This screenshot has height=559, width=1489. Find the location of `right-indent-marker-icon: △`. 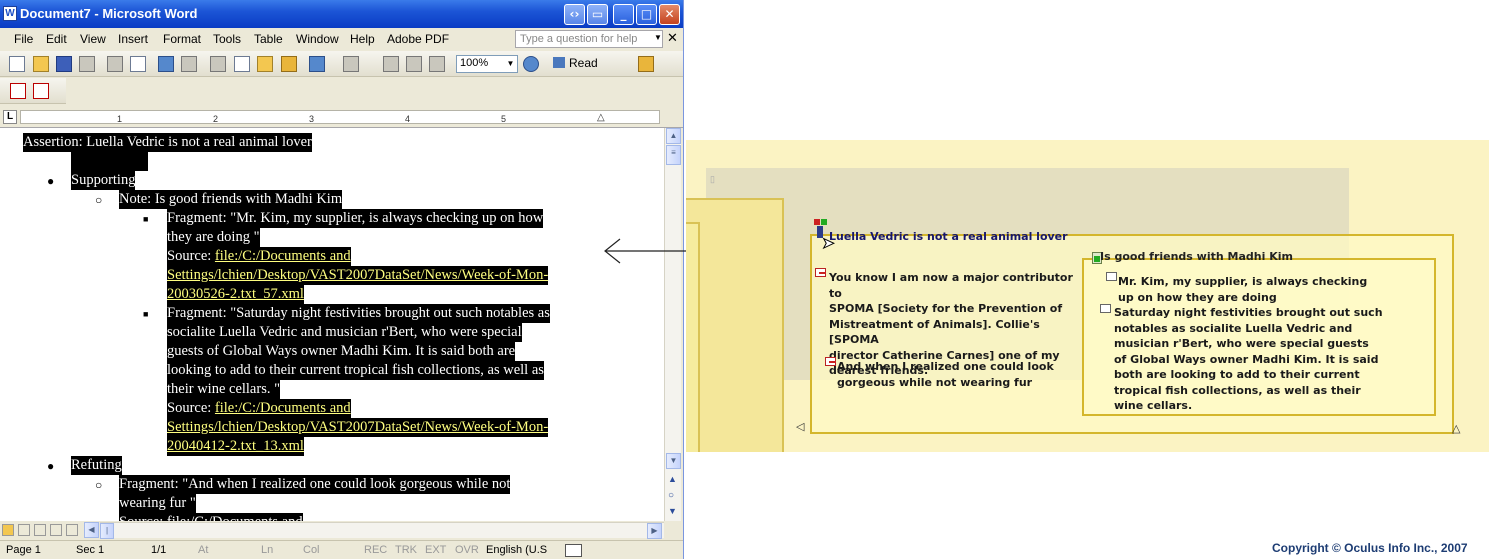

right-indent-marker-icon: △ is located at coordinates (601, 117).